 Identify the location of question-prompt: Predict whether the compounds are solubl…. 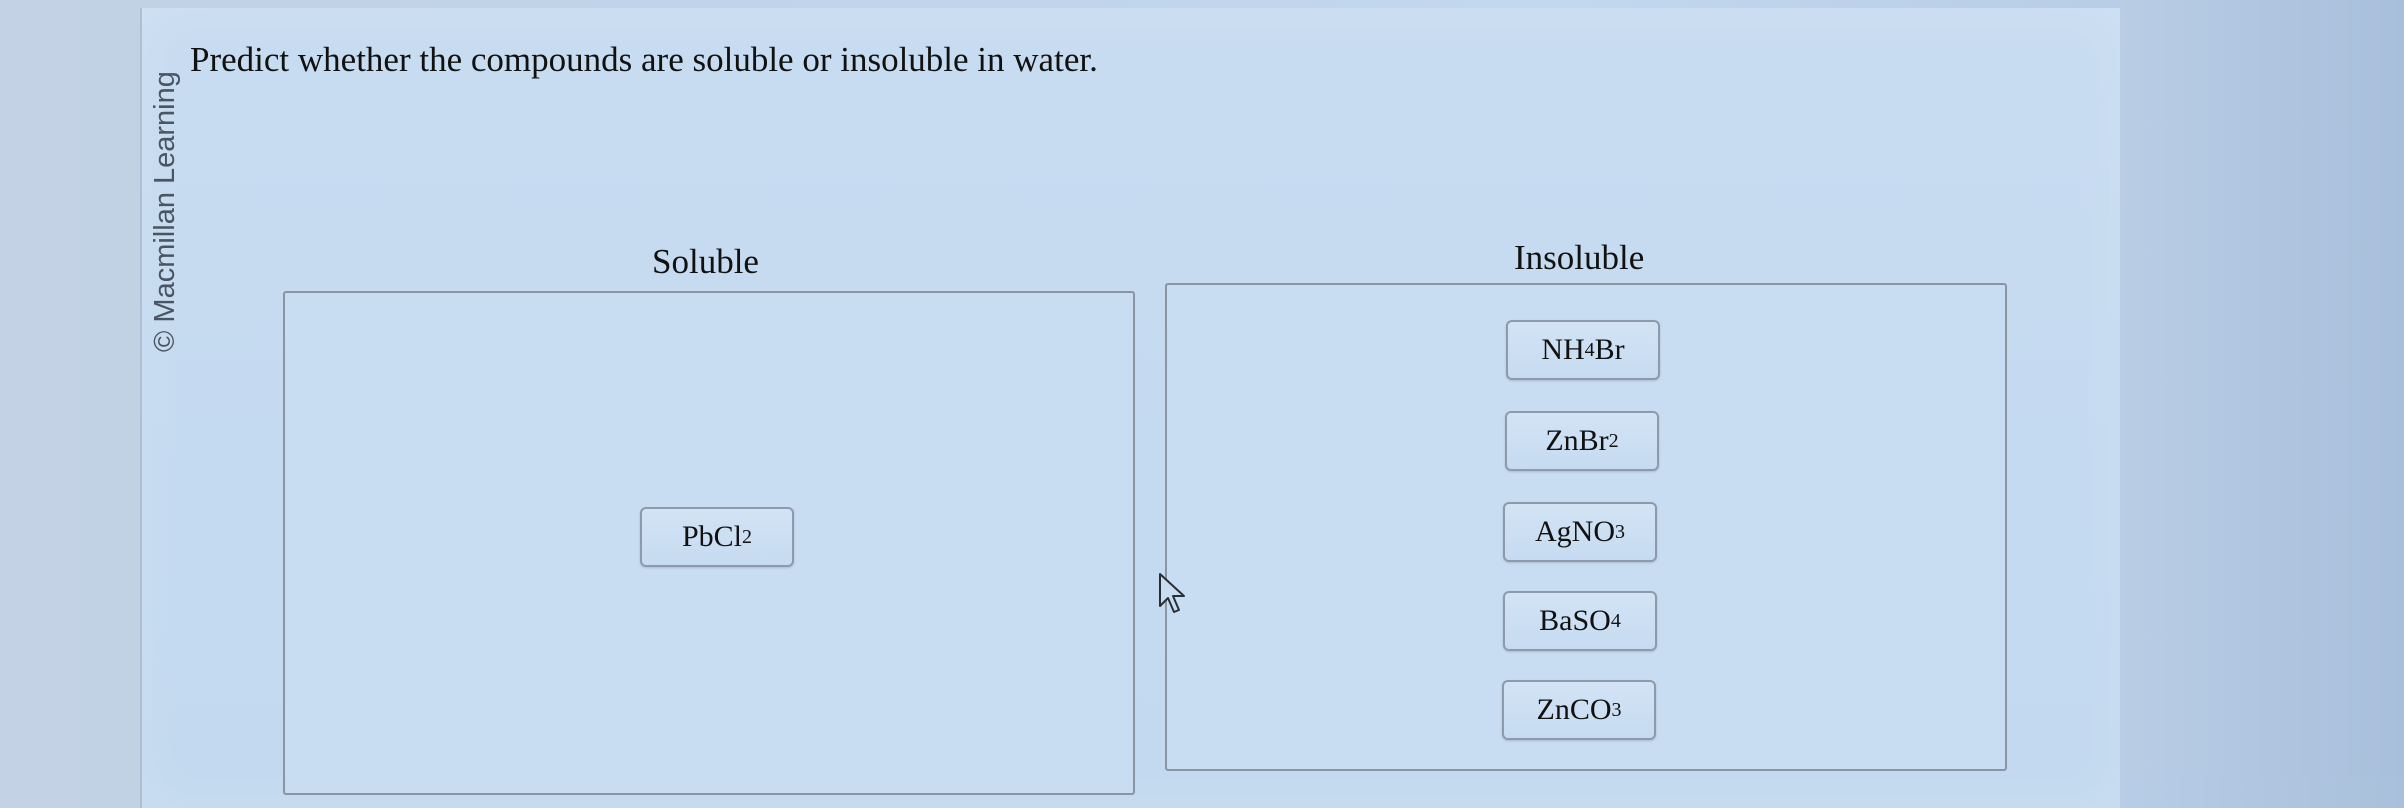
(644, 59).